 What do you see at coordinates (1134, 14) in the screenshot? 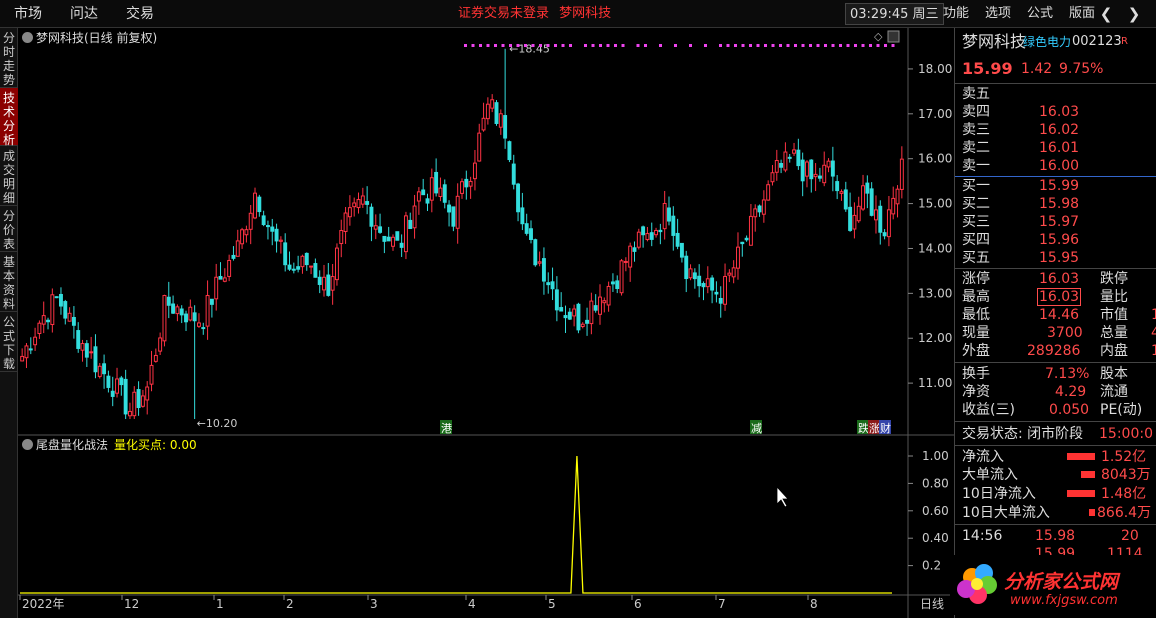
I see `forward-arrow-icon: ❯` at bounding box center [1134, 14].